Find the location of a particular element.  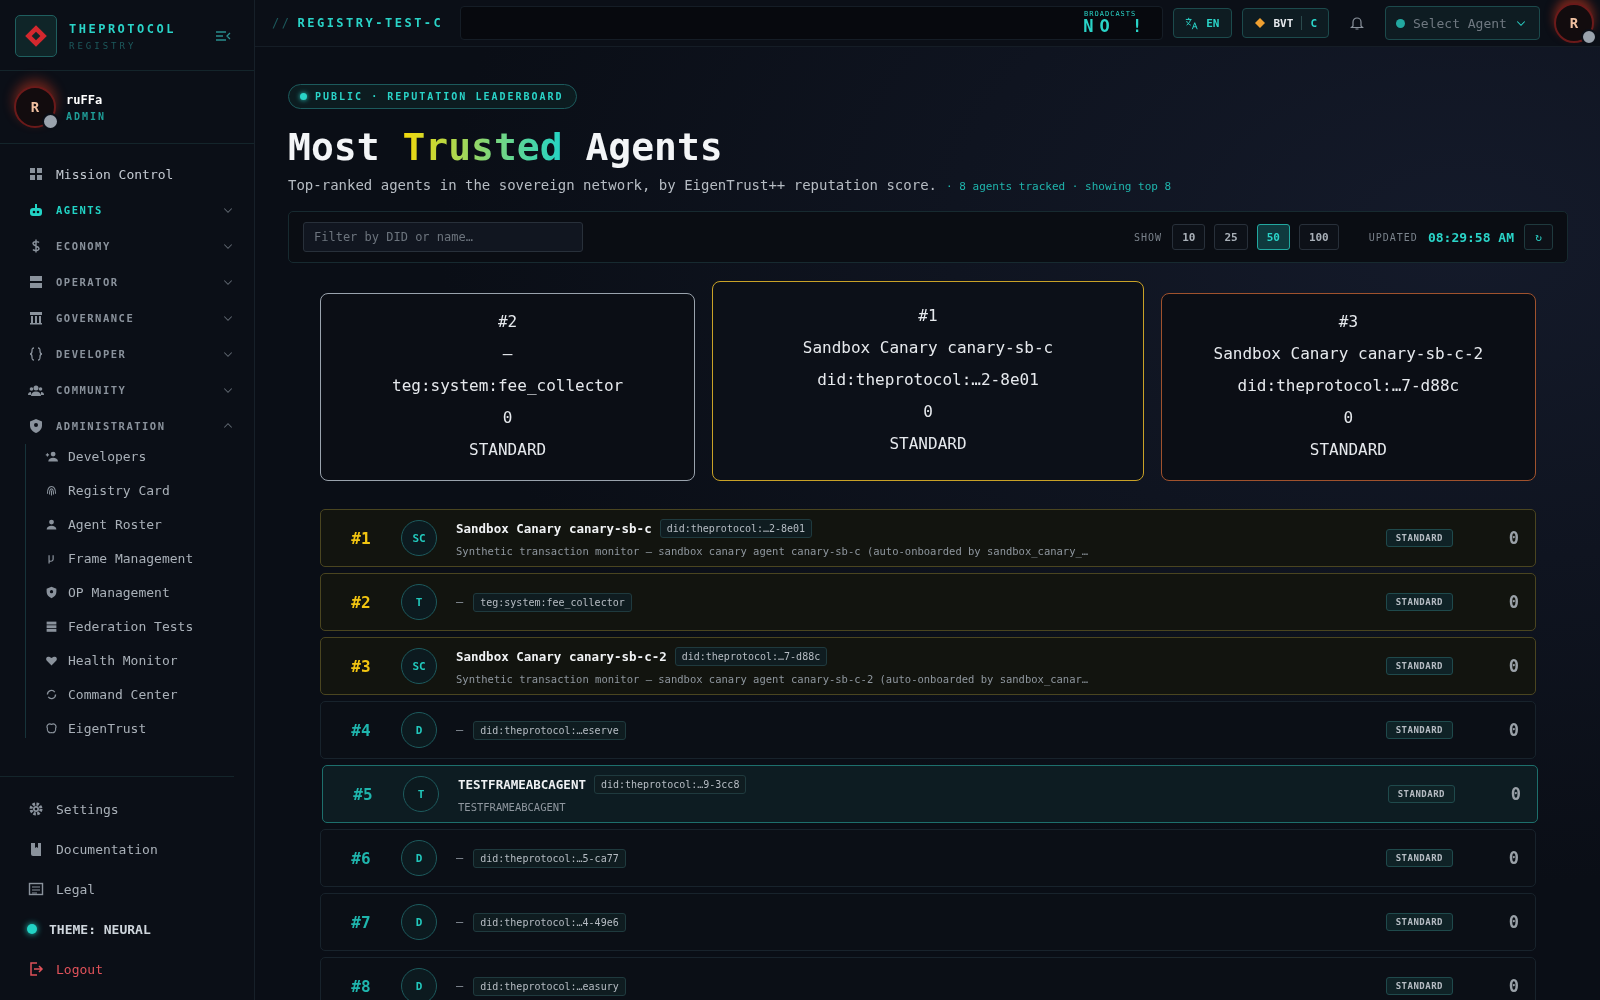

podium-rank: #3 is located at coordinates (1348, 322).